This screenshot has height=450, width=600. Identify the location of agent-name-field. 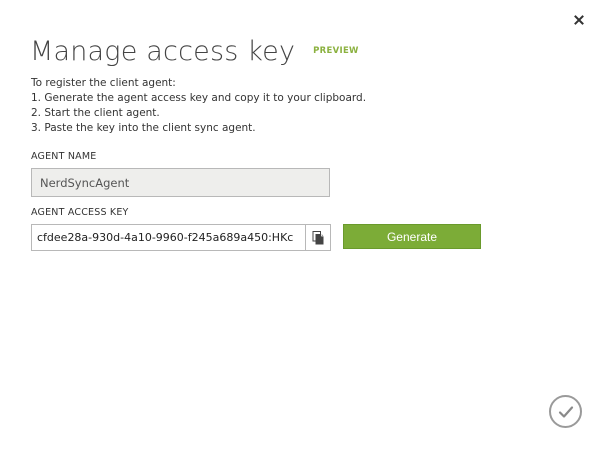
(180, 182).